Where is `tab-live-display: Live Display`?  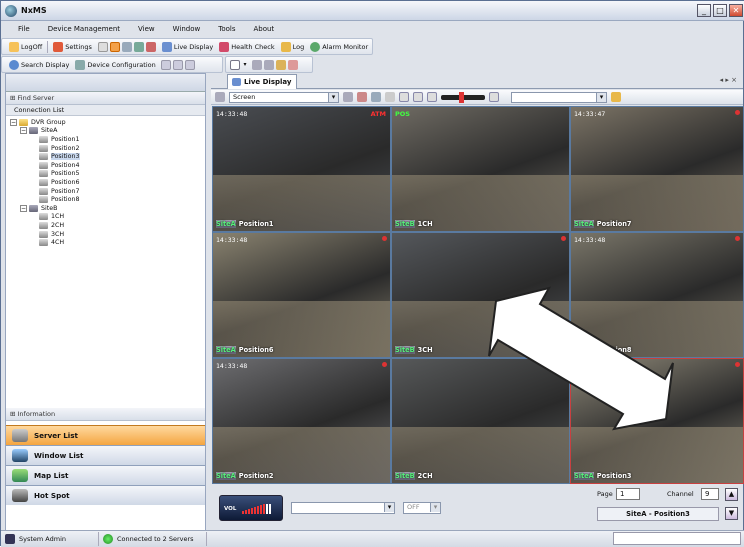
tab-live-display: Live Display is located at coordinates (262, 81).